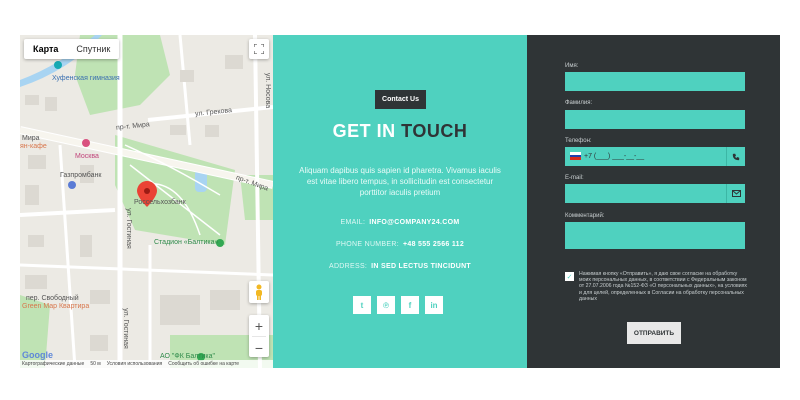 This screenshot has height=400, width=800. Describe the element at coordinates (259, 347) in the screenshot. I see `zoom-out-button: −` at that location.